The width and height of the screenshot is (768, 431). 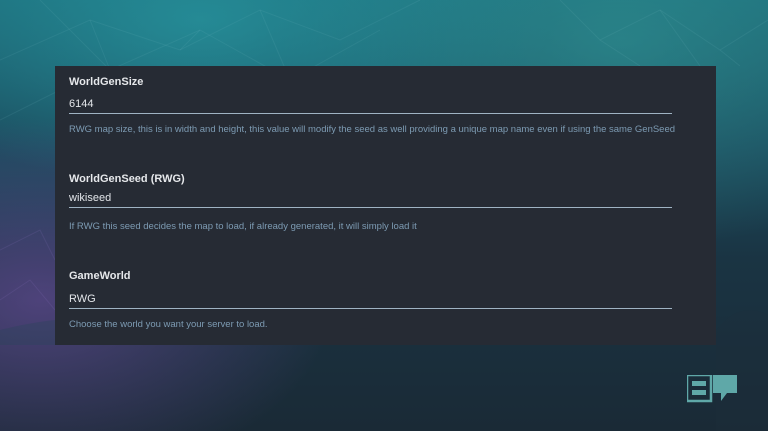 I want to click on logo-shape, so click(x=711, y=388).